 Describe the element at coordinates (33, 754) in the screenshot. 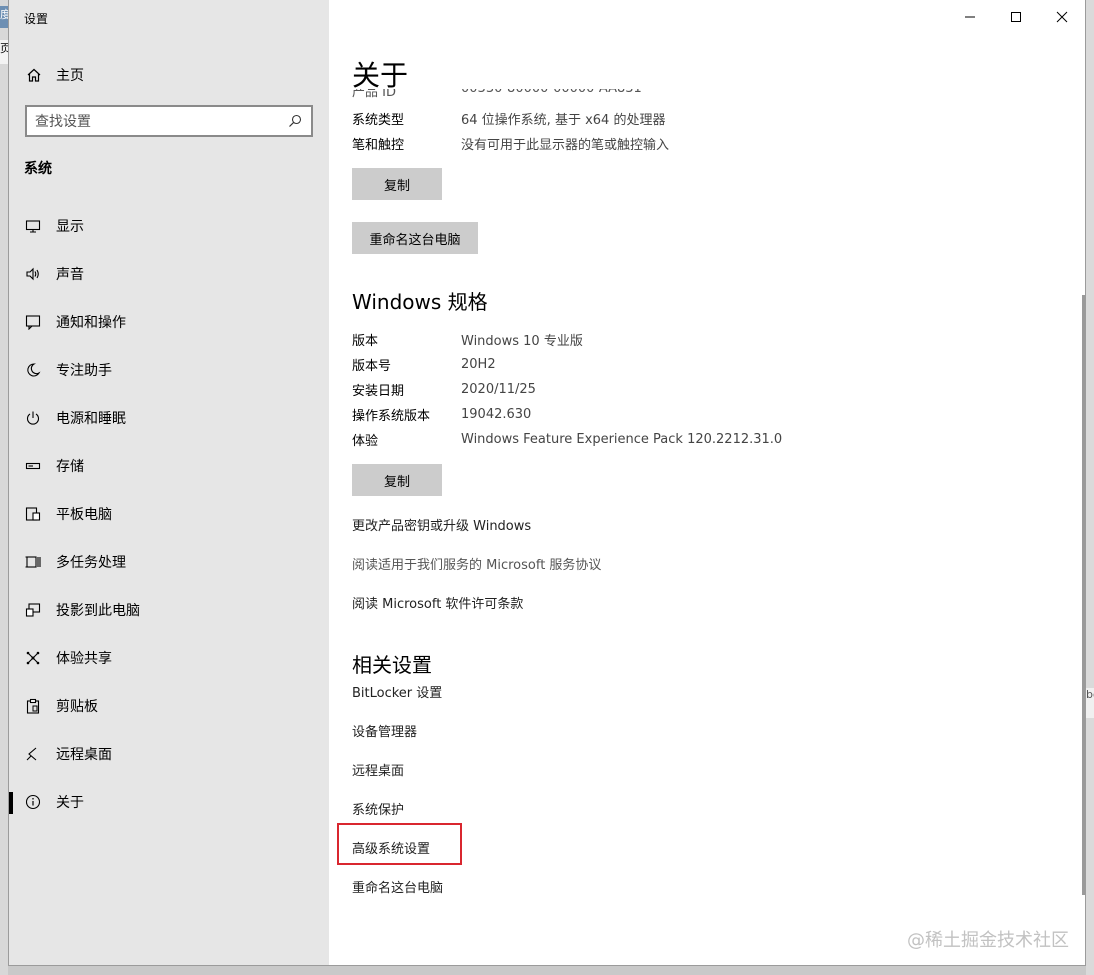

I see `remote-icon` at that location.